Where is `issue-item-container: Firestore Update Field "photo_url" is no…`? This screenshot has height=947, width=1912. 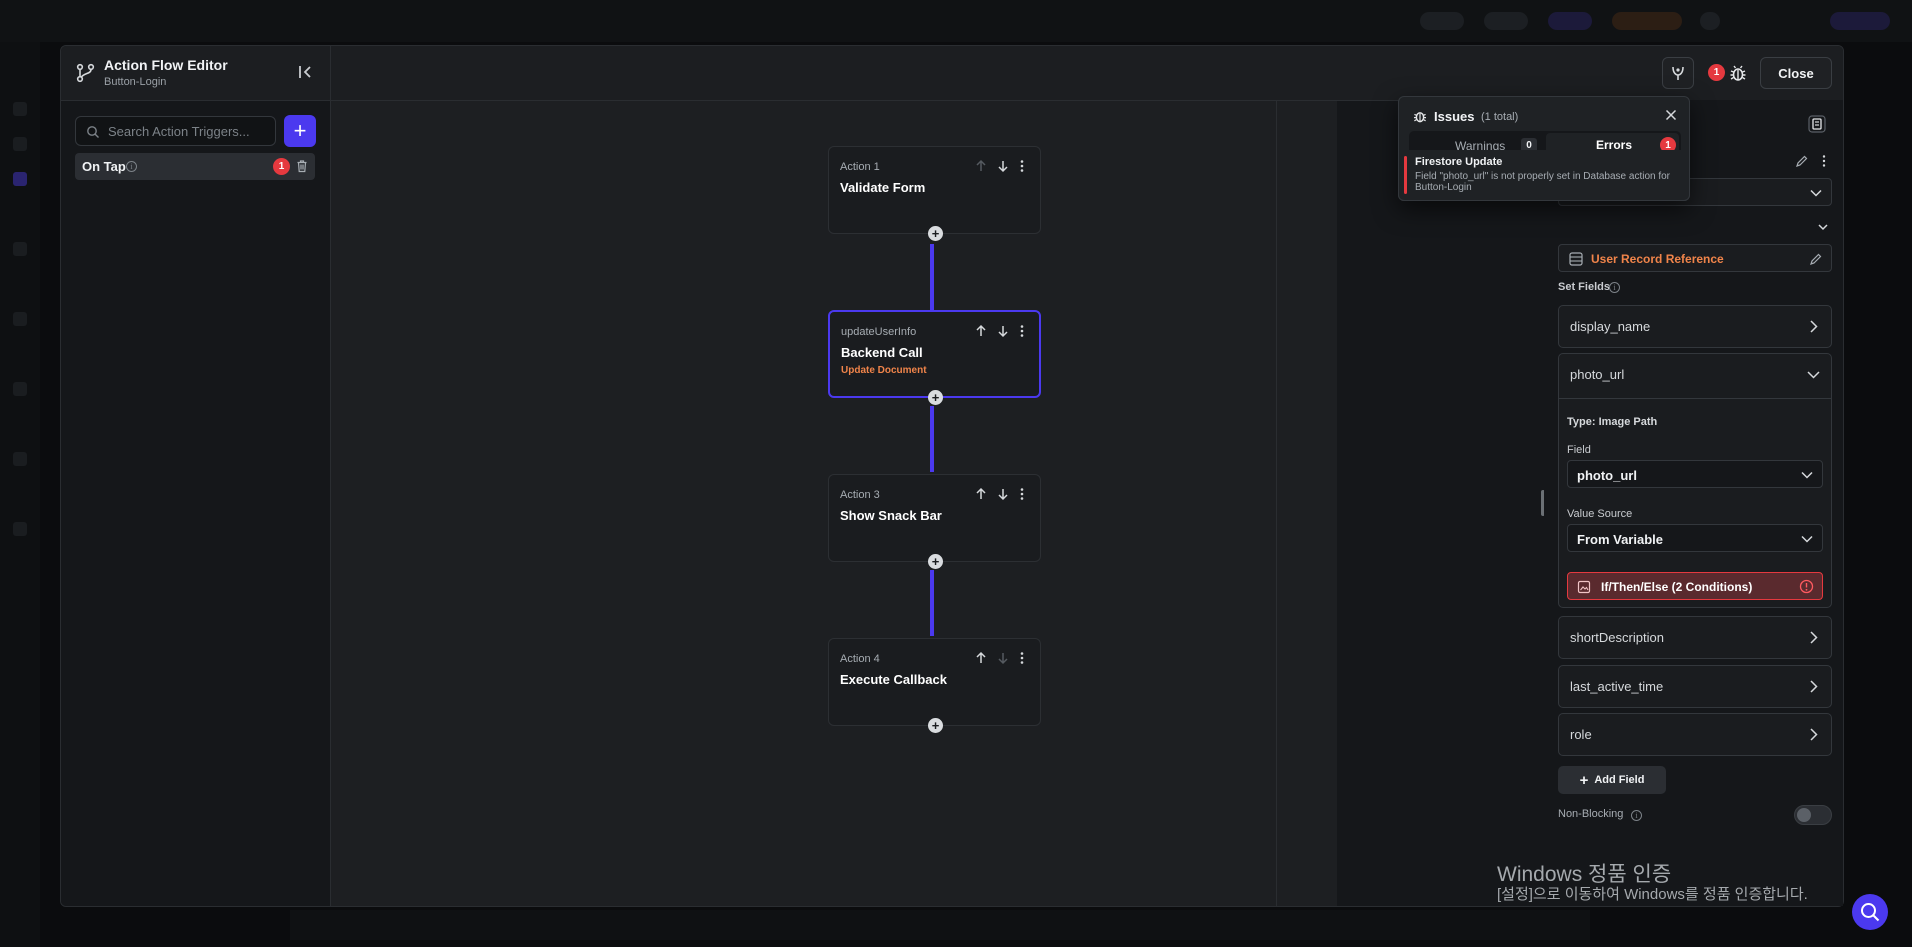
issue-item-container: Firestore Update Field "photo_url" is no… is located at coordinates (1544, 175).